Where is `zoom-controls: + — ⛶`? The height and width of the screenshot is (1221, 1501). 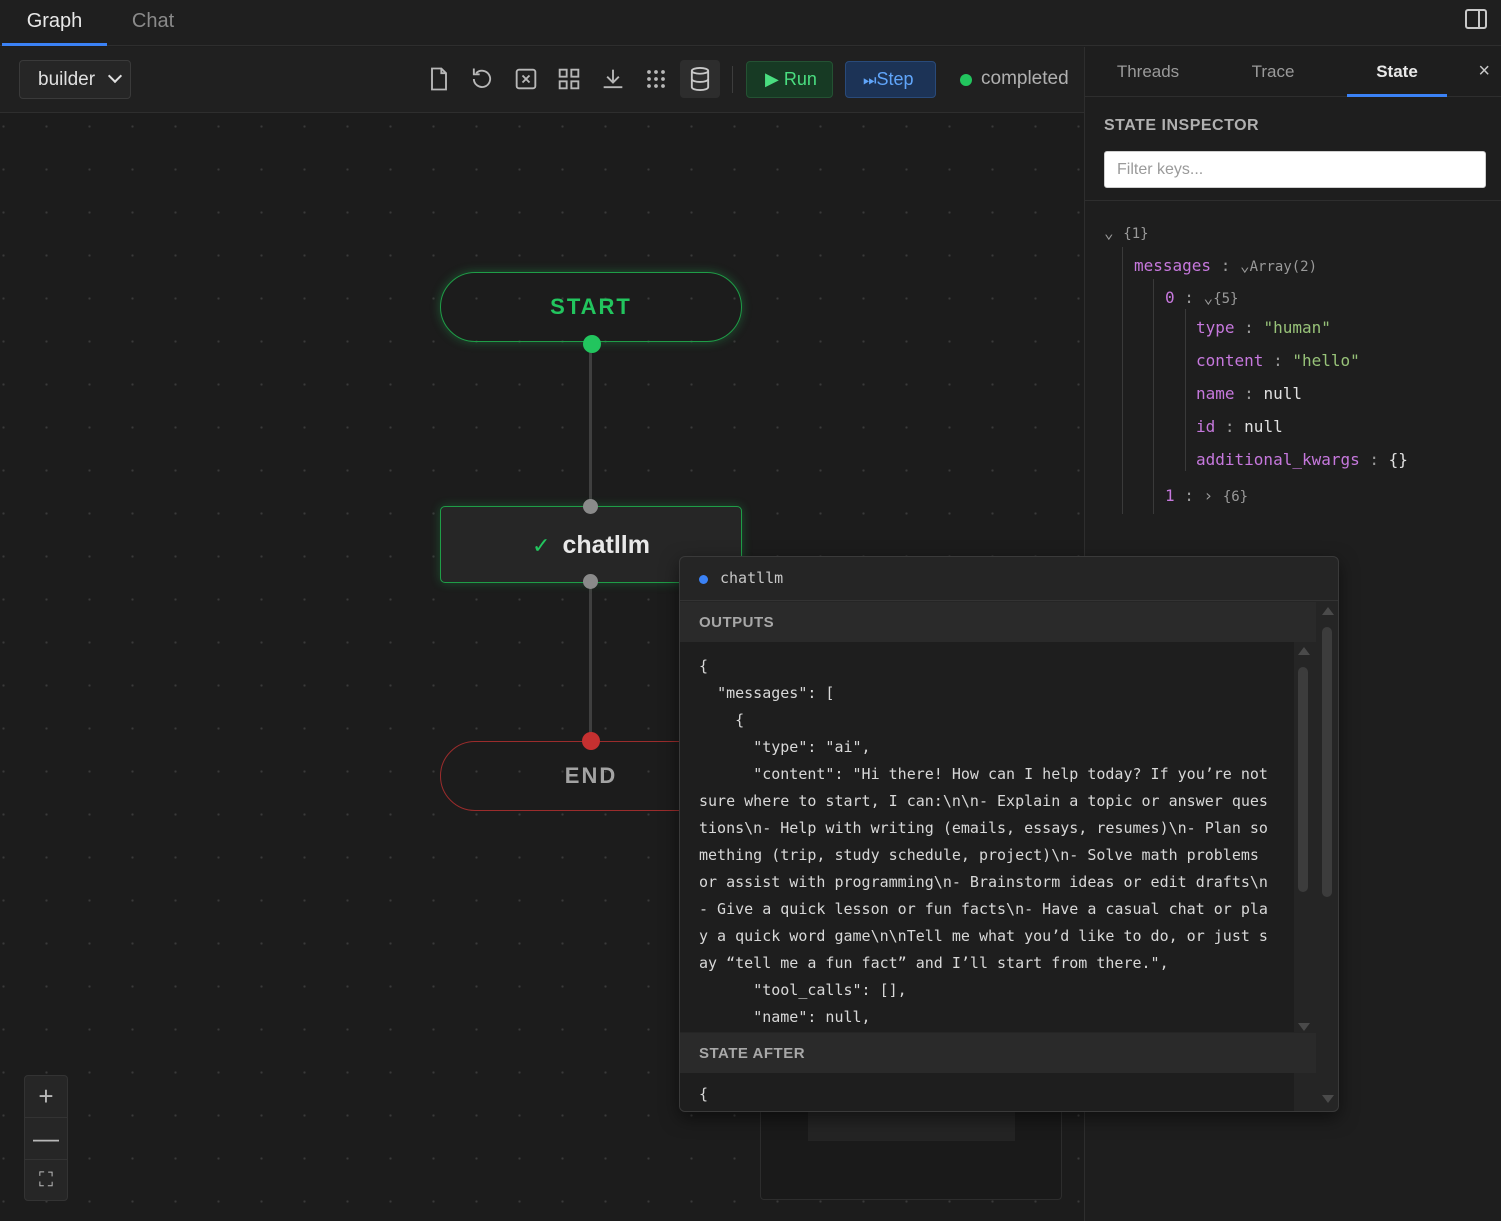
zoom-controls: + — ⛶ is located at coordinates (46, 1138).